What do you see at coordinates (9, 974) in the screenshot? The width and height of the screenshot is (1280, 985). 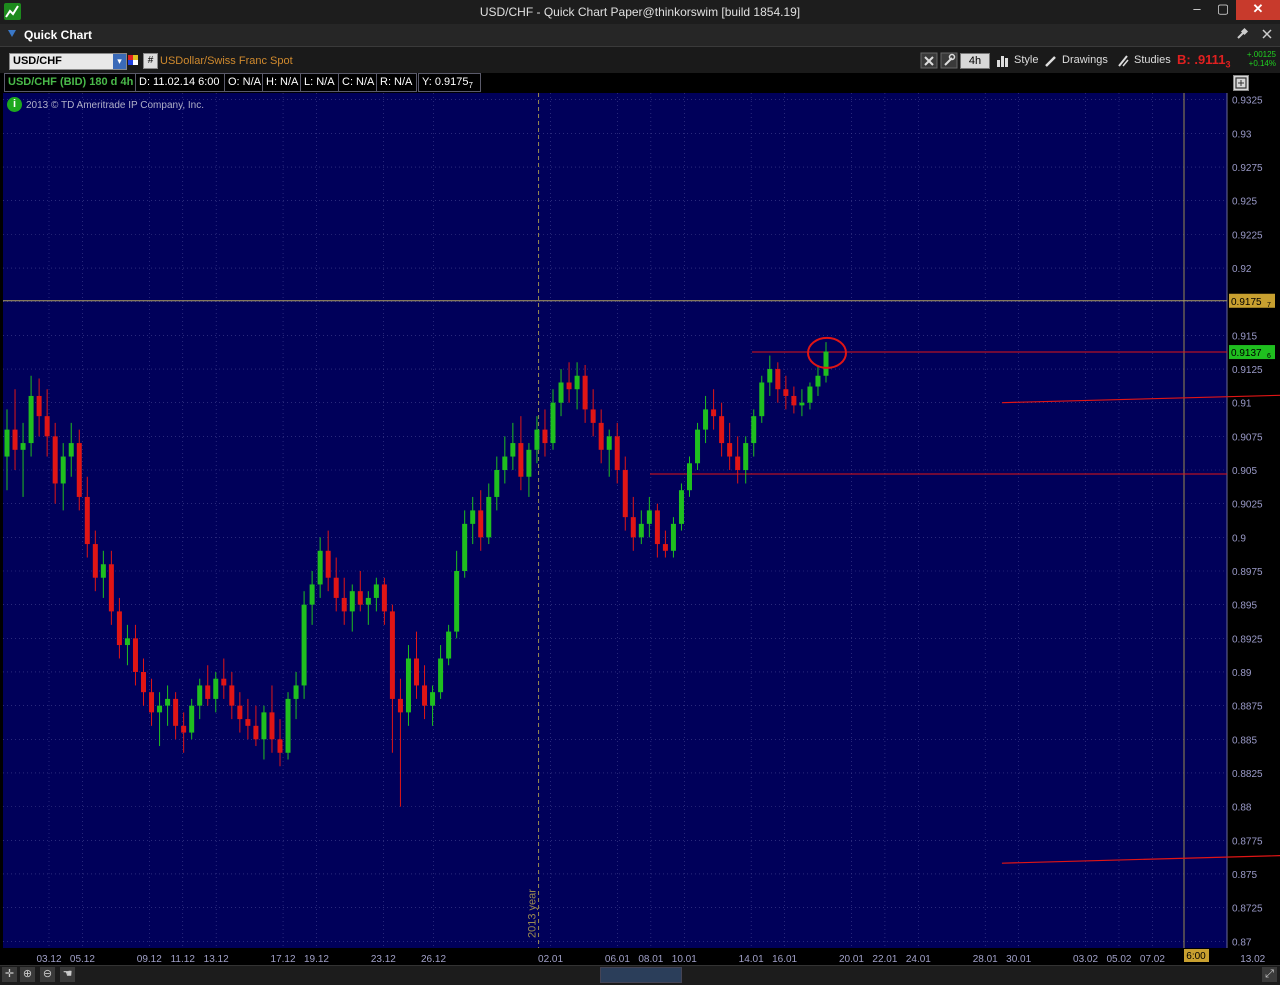 I see `crosshair-icon: ✛` at bounding box center [9, 974].